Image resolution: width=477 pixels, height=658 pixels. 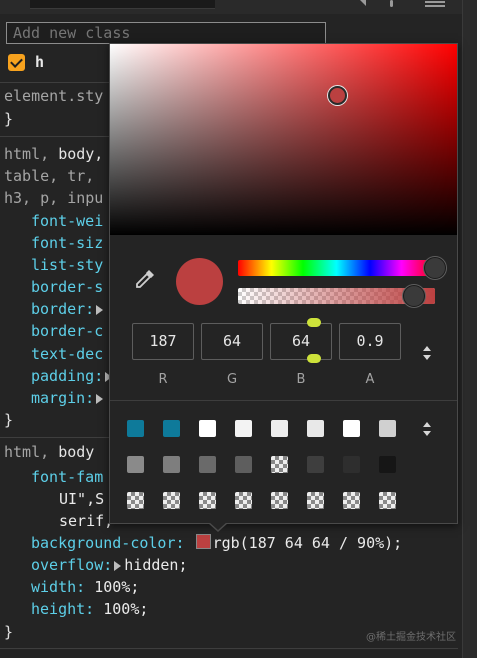 I want to click on rule2-selector: html, body, so click(x=49, y=452).